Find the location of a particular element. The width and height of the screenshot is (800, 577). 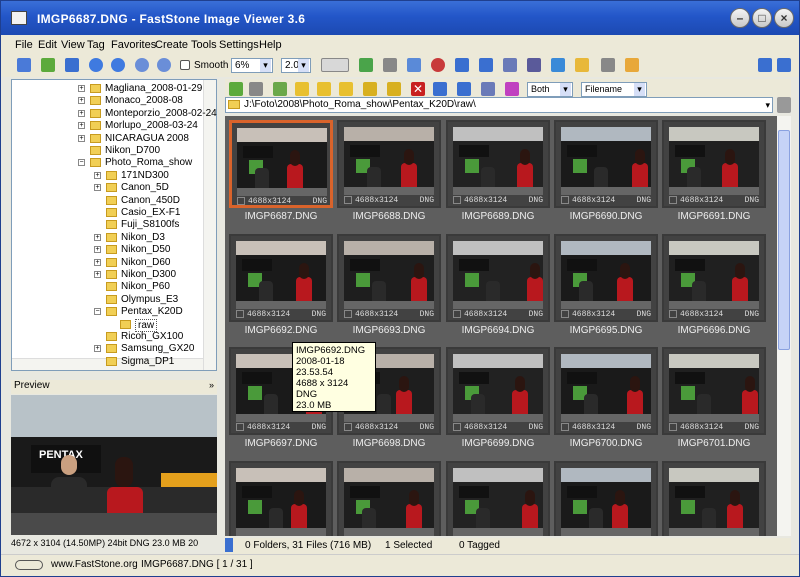

print-icon is located at coordinates (608, 65).